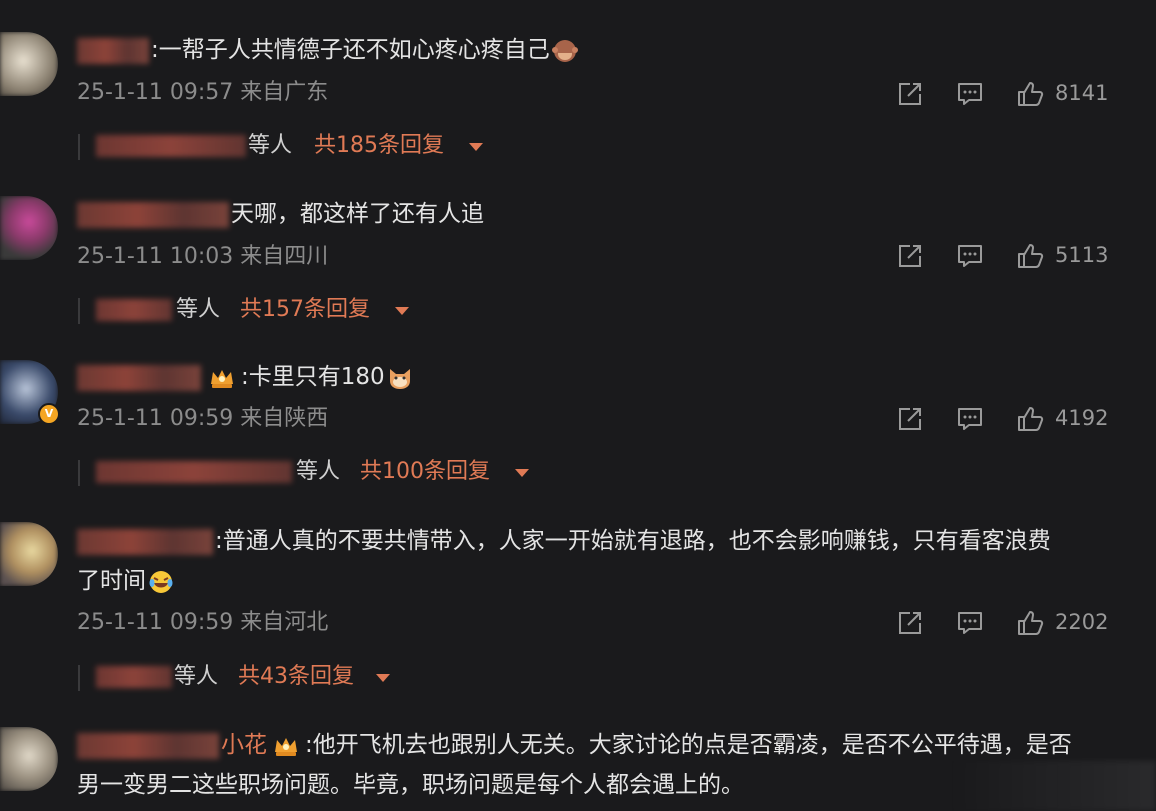  I want to click on comment-meta: 25-1-11 09:59 来自河北, so click(202, 623).